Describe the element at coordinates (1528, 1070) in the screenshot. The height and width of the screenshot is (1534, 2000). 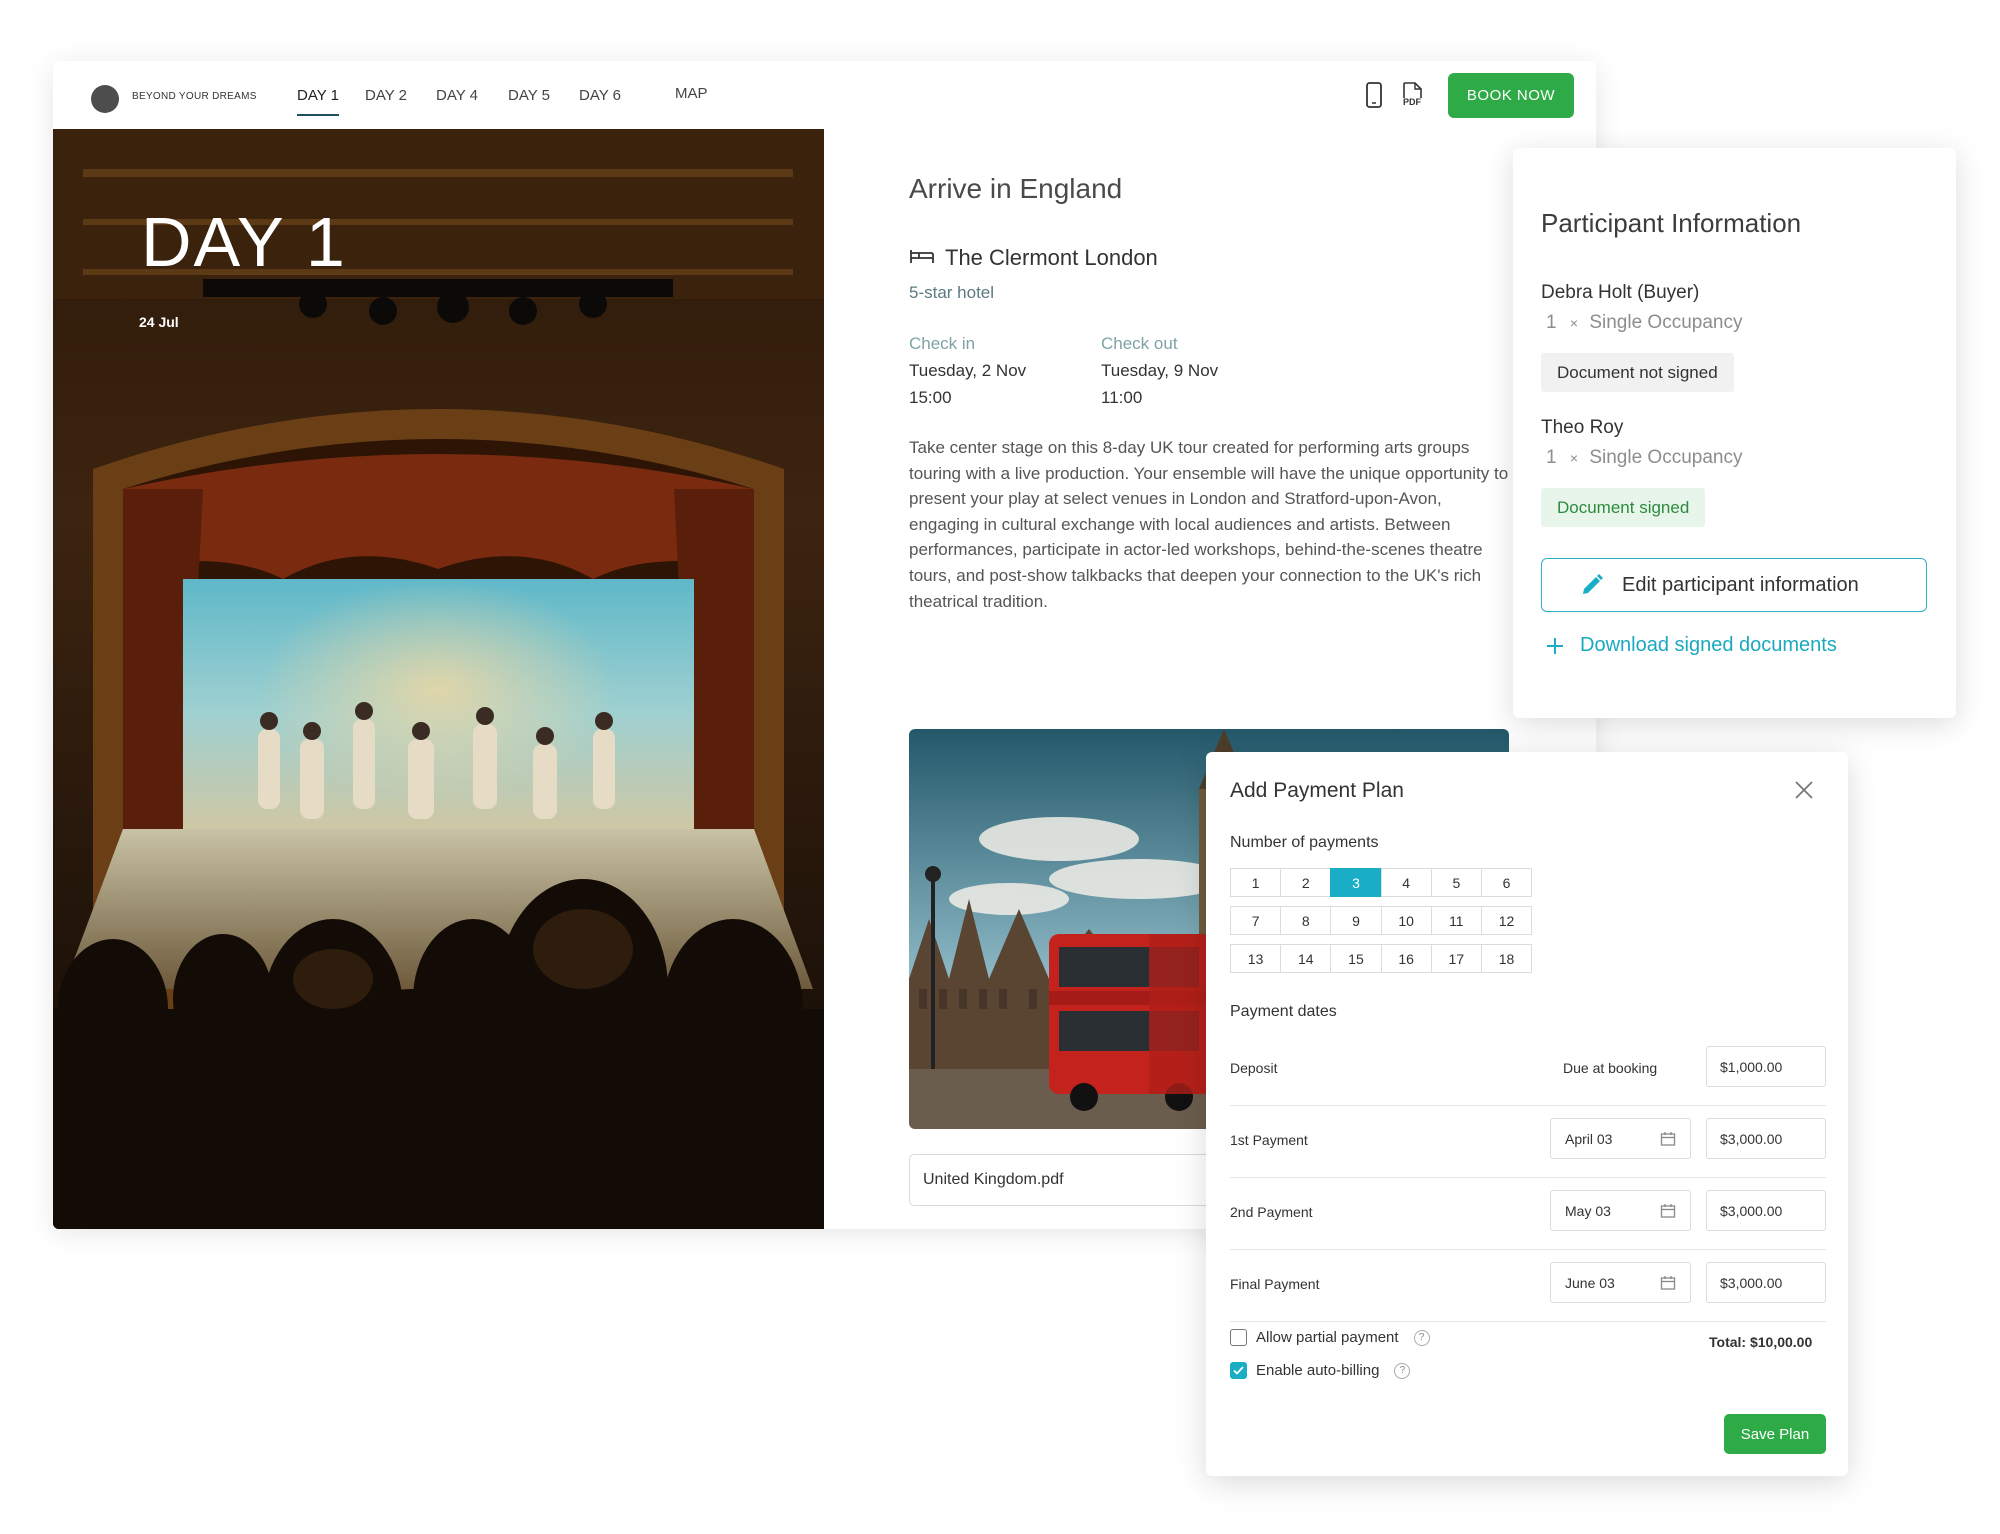
I see `deposit-row: Deposit Due at booking $1,000.00` at that location.